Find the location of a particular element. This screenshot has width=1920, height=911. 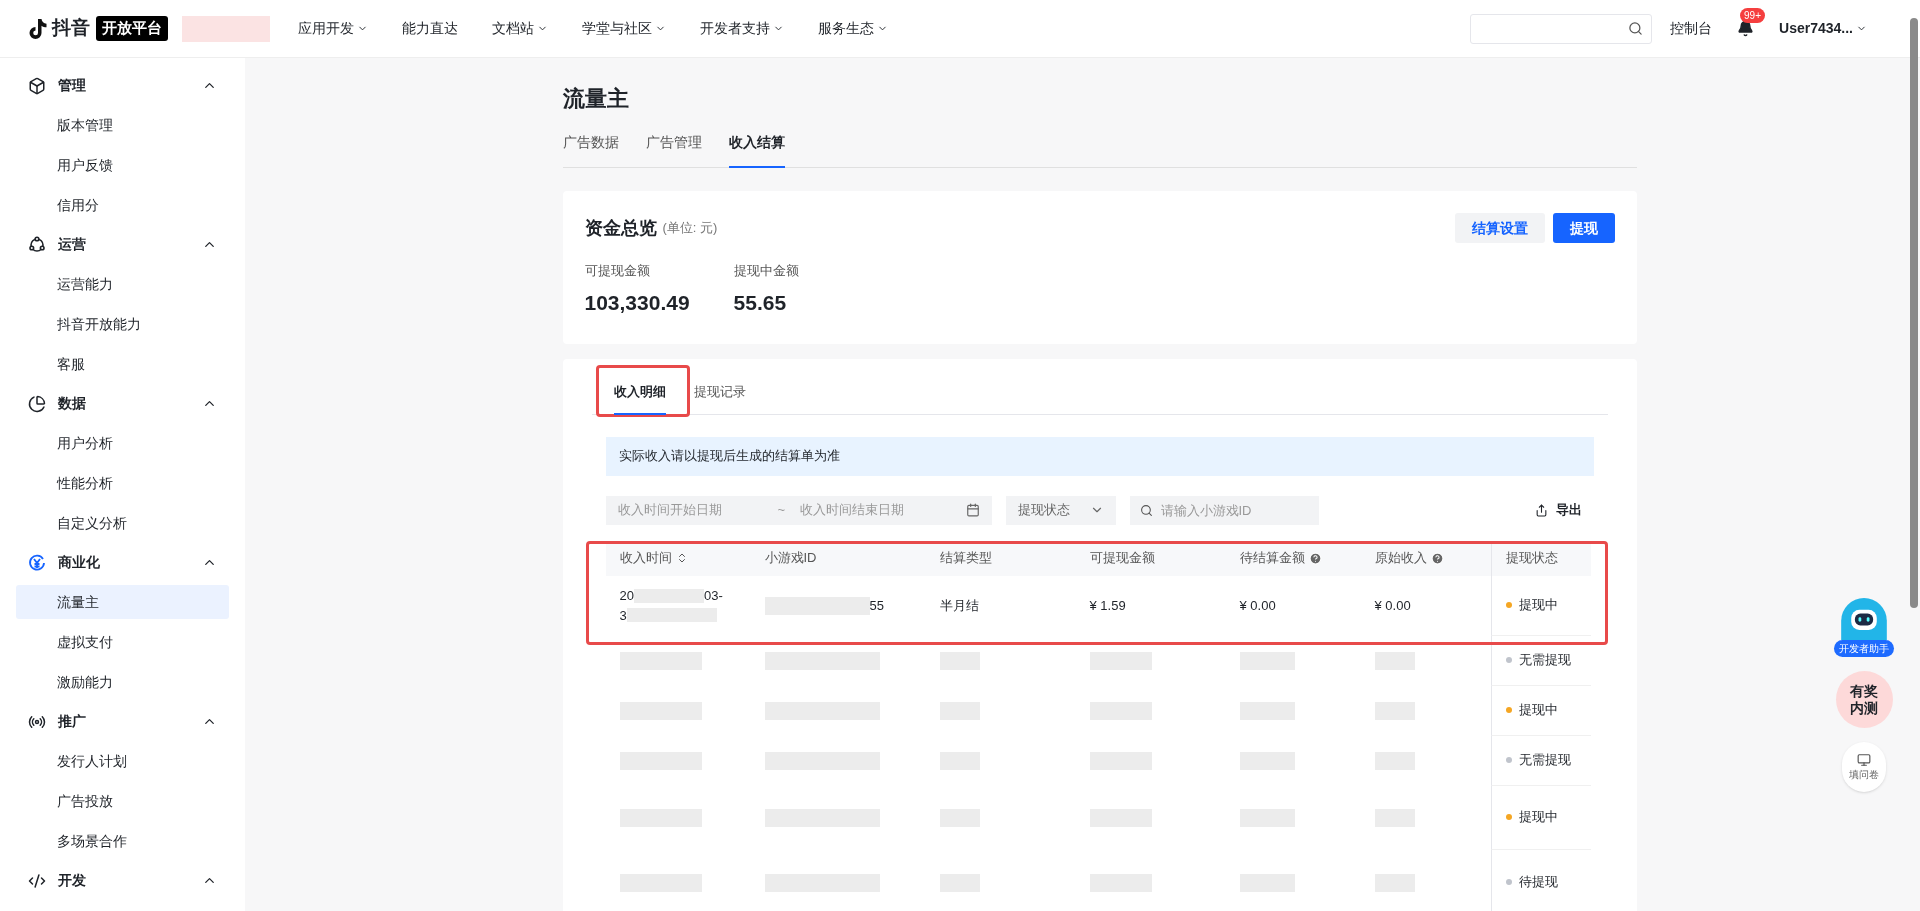

monitor-chart-icon is located at coordinates (1864, 759).